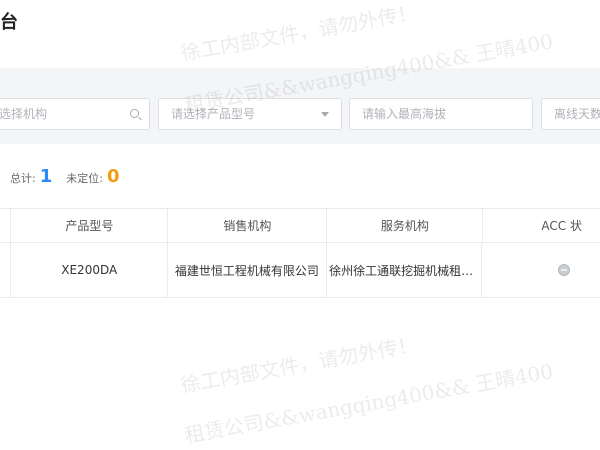 The image size is (600, 450). Describe the element at coordinates (6, 225) in the screenshot. I see `table-header-cell-checkbox` at that location.